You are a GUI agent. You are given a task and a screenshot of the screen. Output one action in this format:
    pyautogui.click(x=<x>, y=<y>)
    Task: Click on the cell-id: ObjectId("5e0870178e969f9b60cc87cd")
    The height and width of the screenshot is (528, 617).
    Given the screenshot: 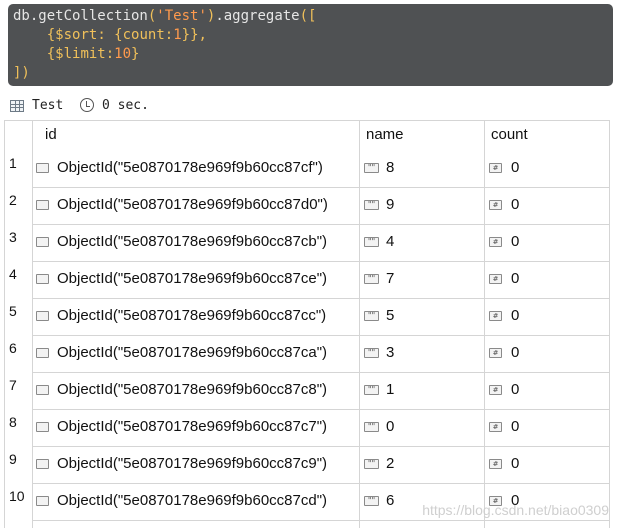 What is the action you would take?
    pyautogui.click(x=192, y=500)
    